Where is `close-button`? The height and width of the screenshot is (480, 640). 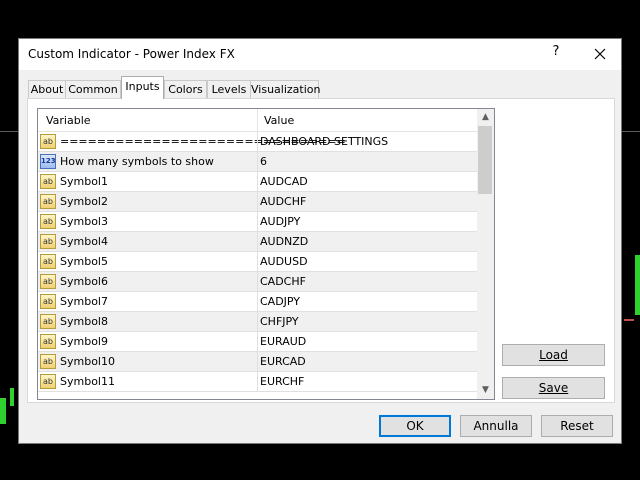
close-button is located at coordinates (600, 54).